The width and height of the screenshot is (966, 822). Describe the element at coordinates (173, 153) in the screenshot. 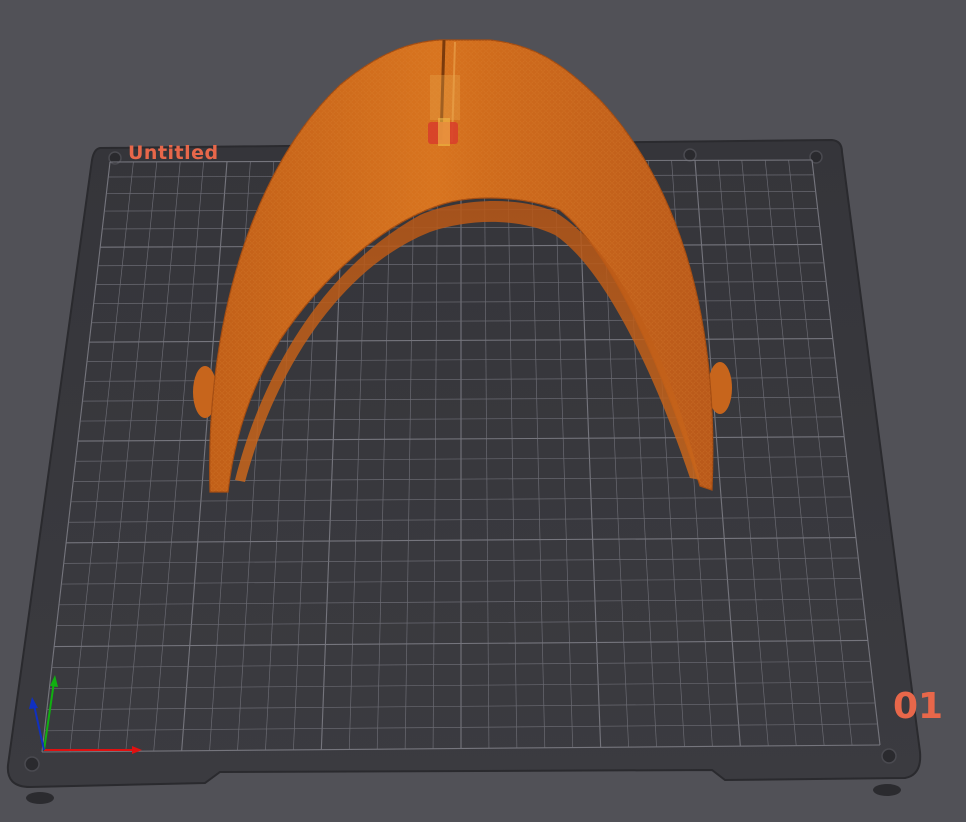

I see `plate-name-label: Untitled` at that location.